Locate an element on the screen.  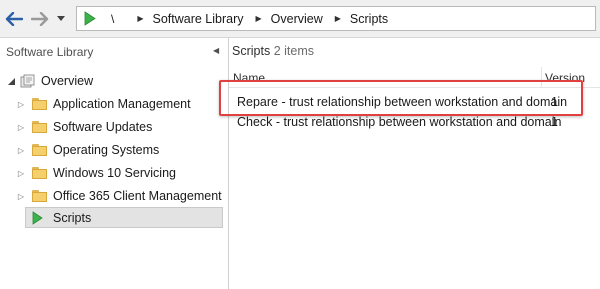
overview-icon is located at coordinates (28, 81).